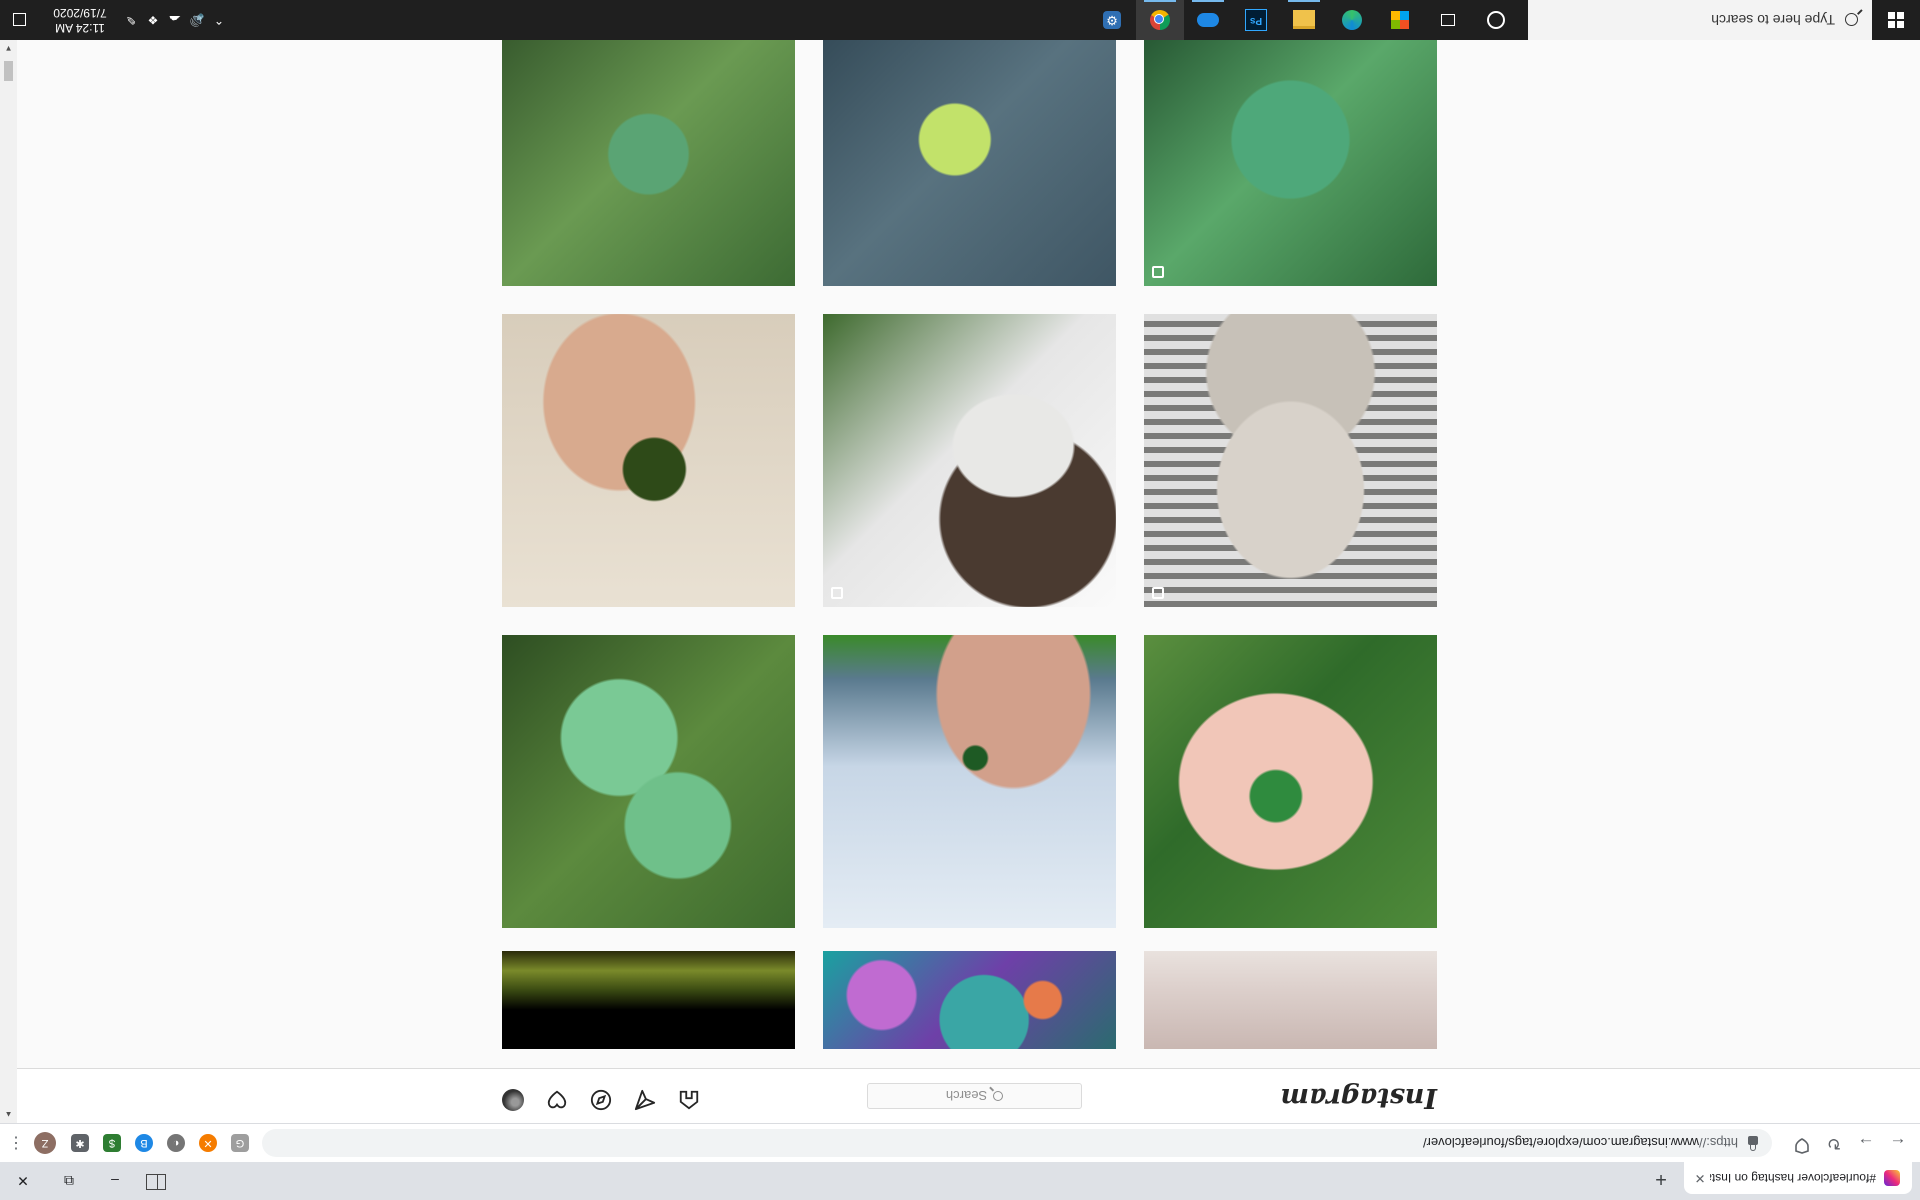 This screenshot has width=1920, height=1200. What do you see at coordinates (197, 20) in the screenshot?
I see `volume-icon: 🔊` at bounding box center [197, 20].